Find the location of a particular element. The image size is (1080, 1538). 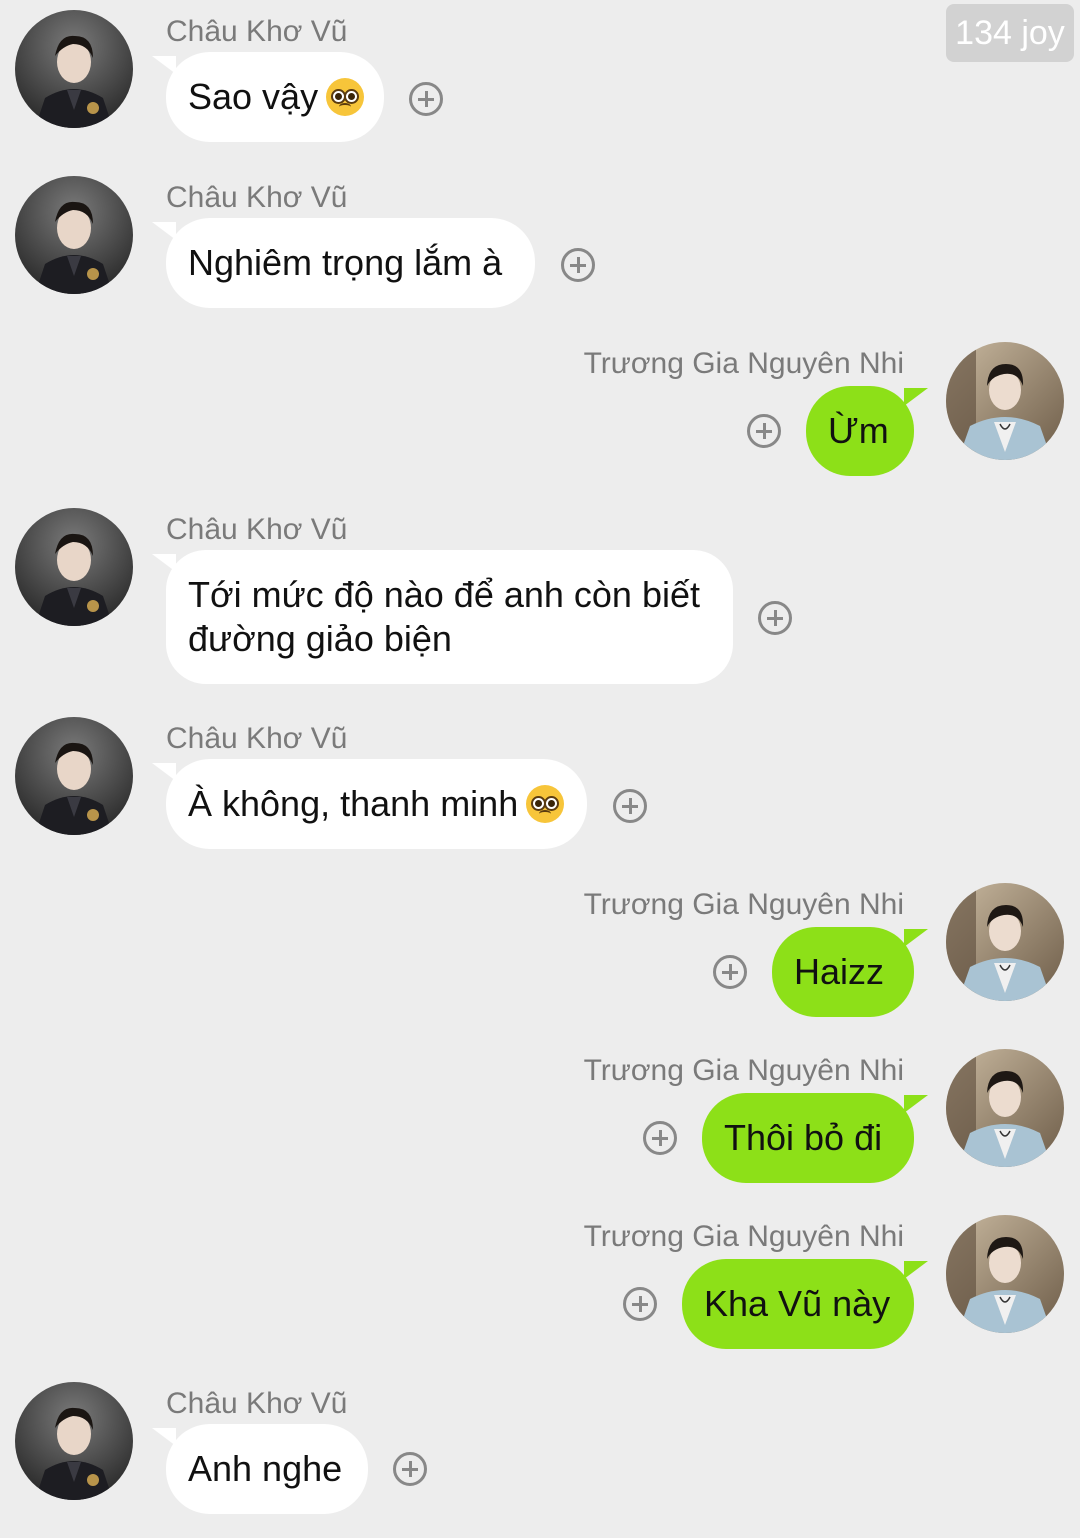

message-bubble: Nghiêm trọng lắm à is located at coordinates (350, 263).